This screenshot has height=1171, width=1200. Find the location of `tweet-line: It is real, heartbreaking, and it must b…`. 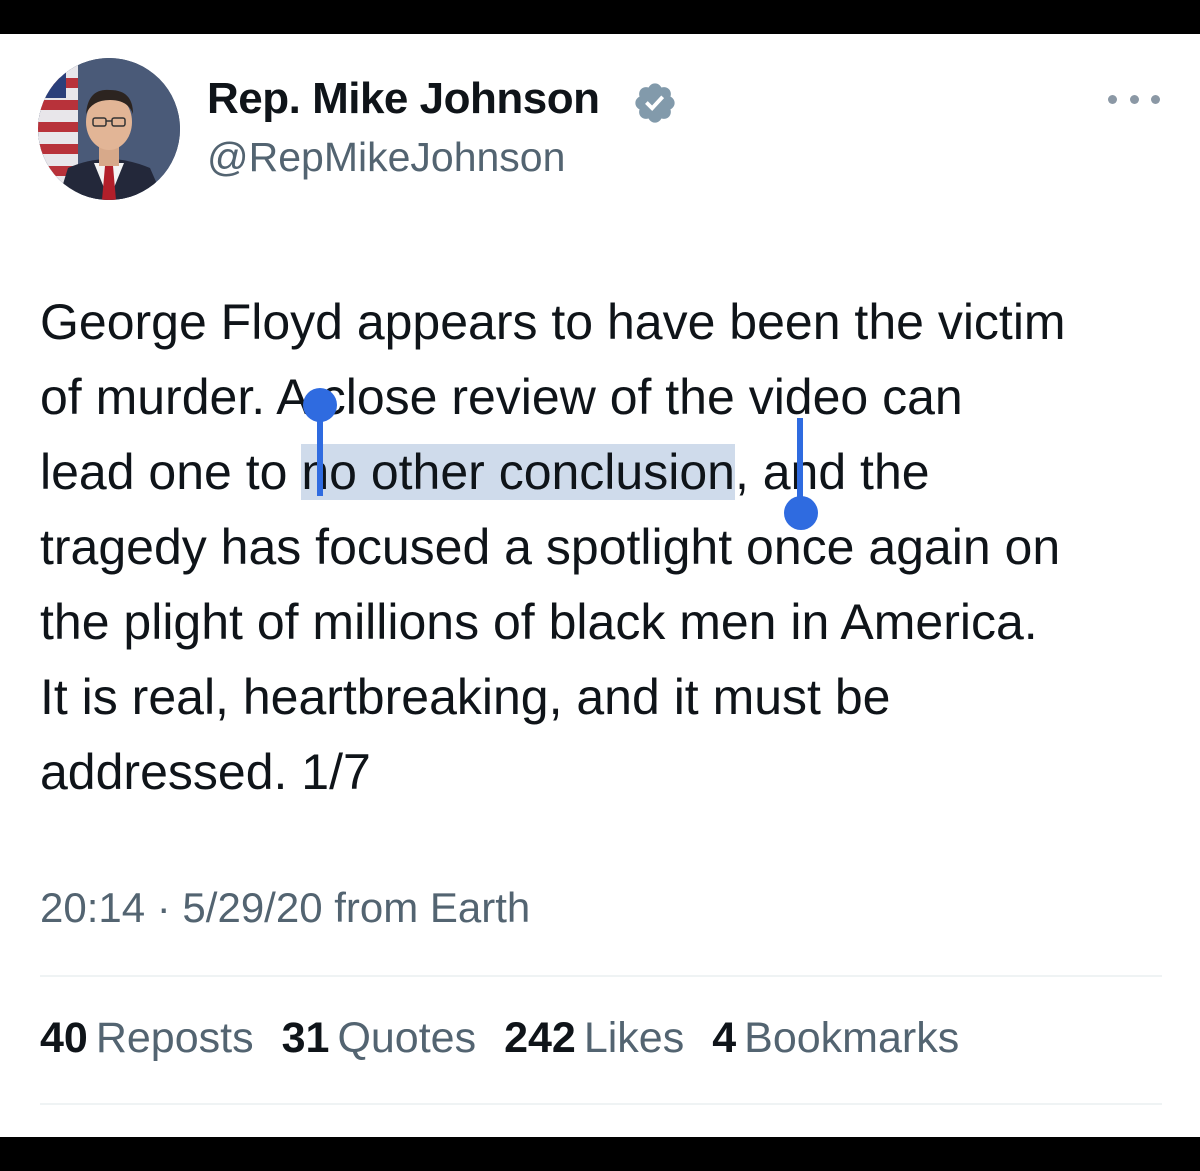

tweet-line: It is real, heartbreaking, and it must b… is located at coordinates (465, 697).